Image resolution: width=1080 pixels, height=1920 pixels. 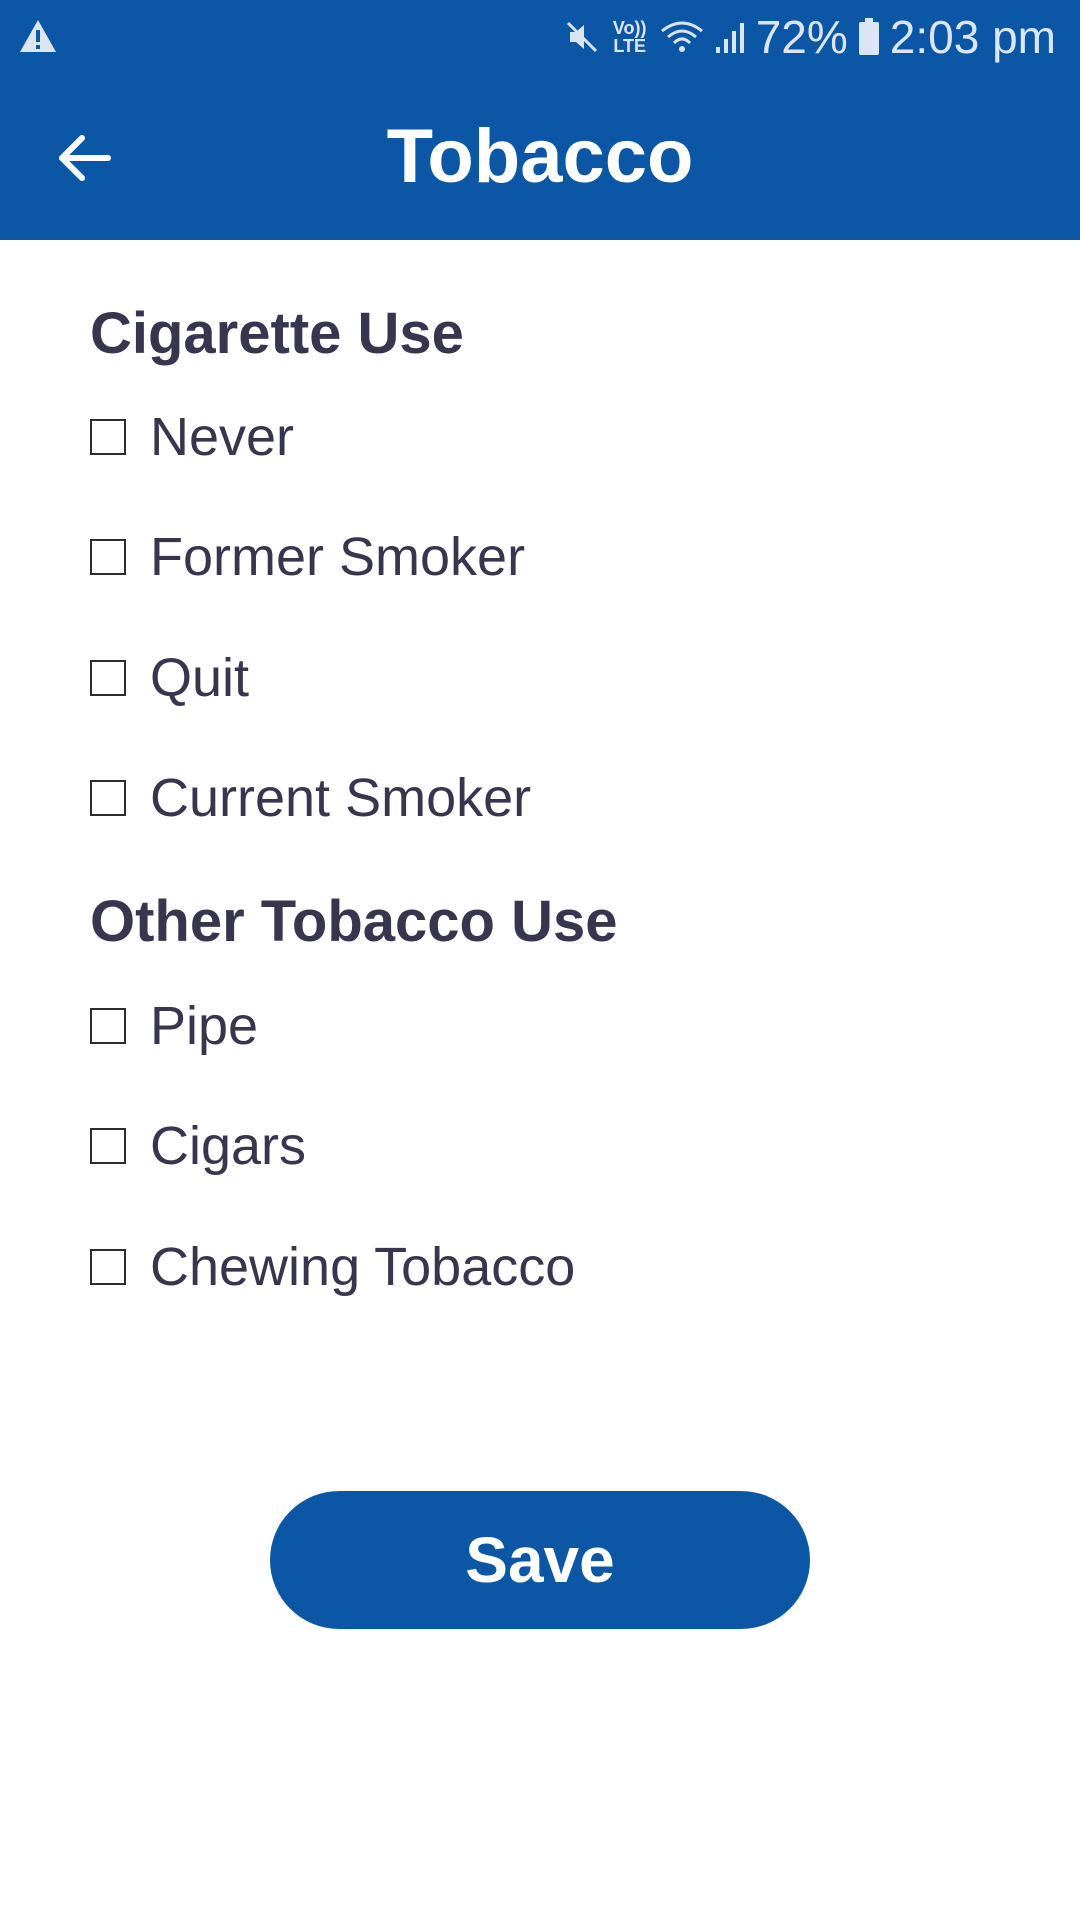 I want to click on volte-icon: Vo)) LTE, so click(x=629, y=37).